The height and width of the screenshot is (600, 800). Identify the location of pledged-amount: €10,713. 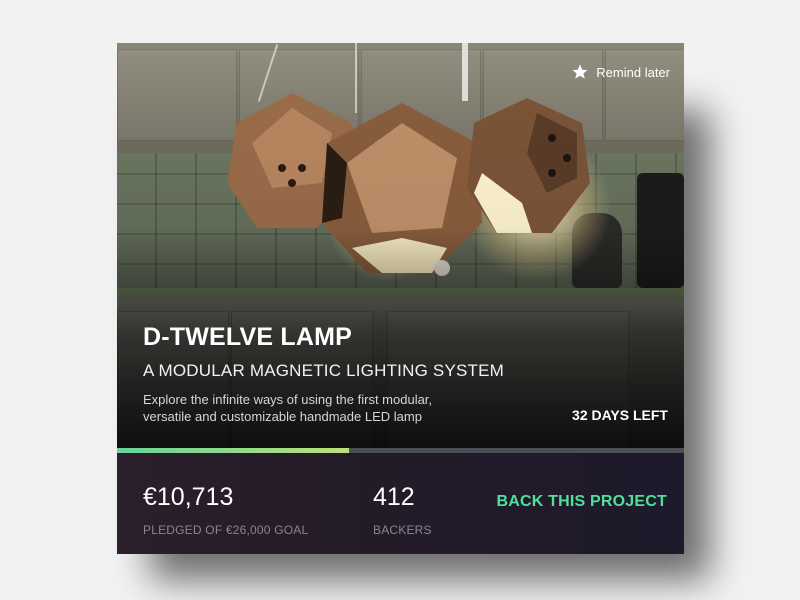
(188, 497).